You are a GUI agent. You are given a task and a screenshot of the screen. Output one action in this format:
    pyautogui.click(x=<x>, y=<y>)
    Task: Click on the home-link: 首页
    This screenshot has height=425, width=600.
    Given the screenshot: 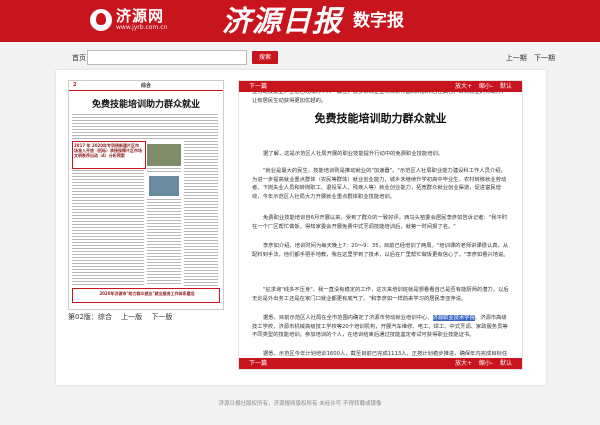 What is the action you would take?
    pyautogui.click(x=79, y=58)
    